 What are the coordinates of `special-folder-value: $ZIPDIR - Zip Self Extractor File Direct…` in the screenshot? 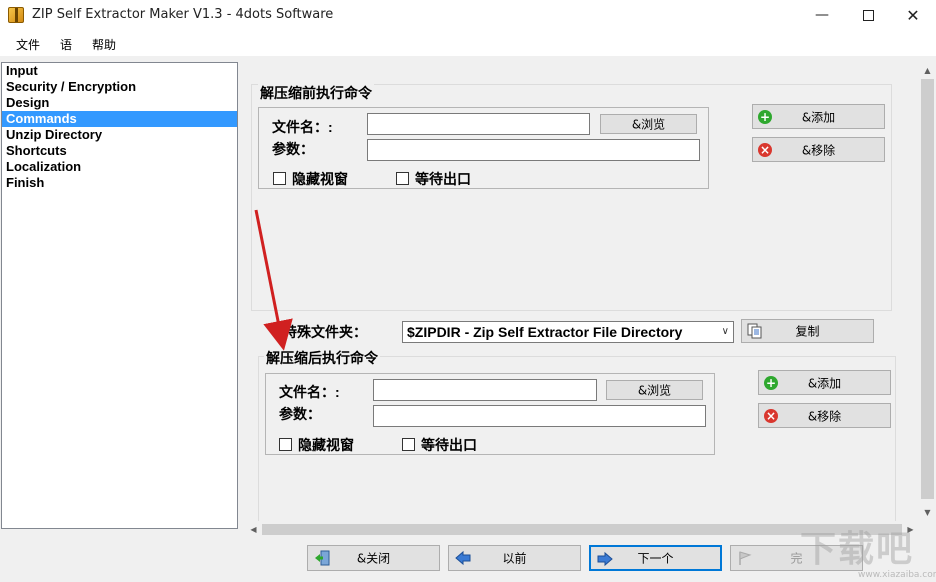 It's located at (544, 332).